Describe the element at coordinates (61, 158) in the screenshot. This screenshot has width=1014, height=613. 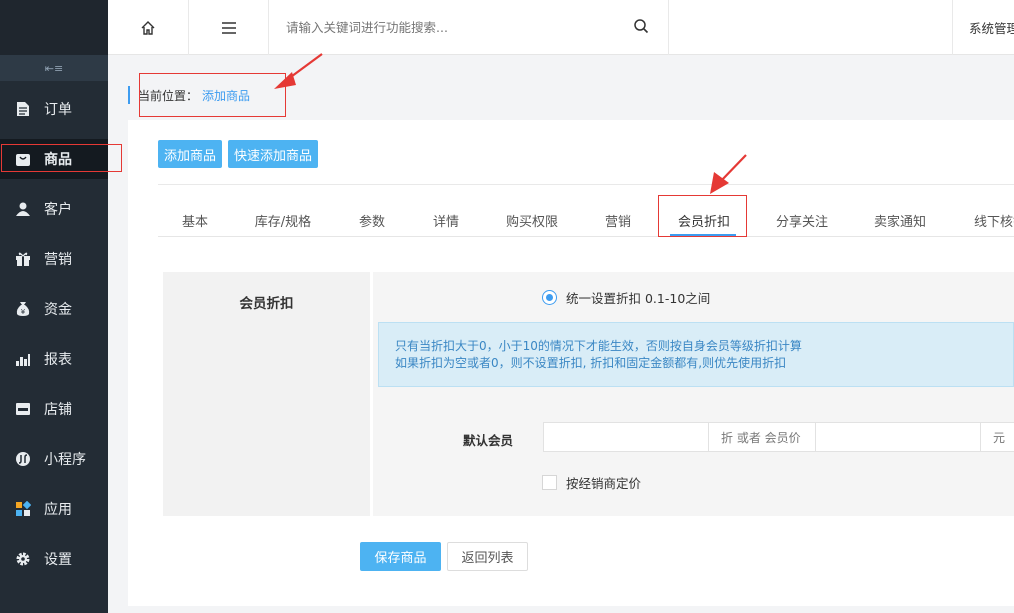
I see `annotation-box-goods` at that location.